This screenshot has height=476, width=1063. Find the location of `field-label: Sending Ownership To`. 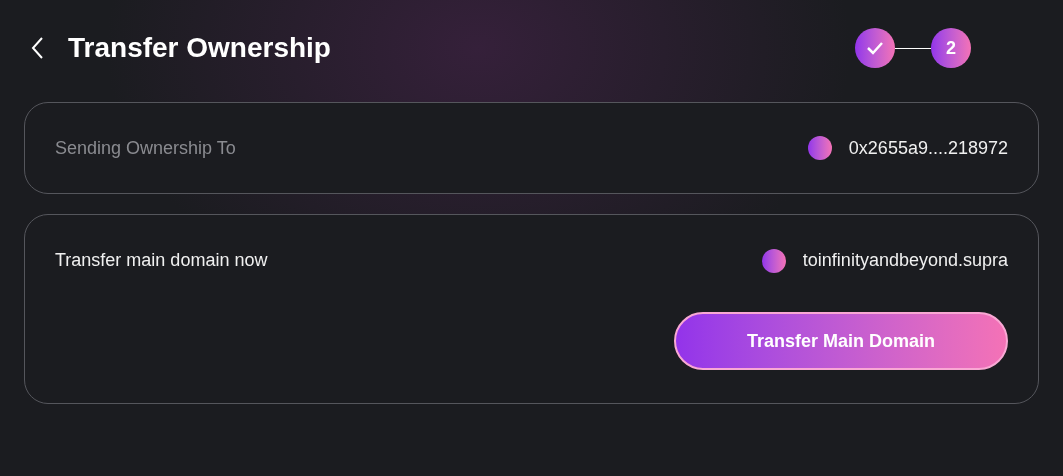

field-label: Sending Ownership To is located at coordinates (145, 148).